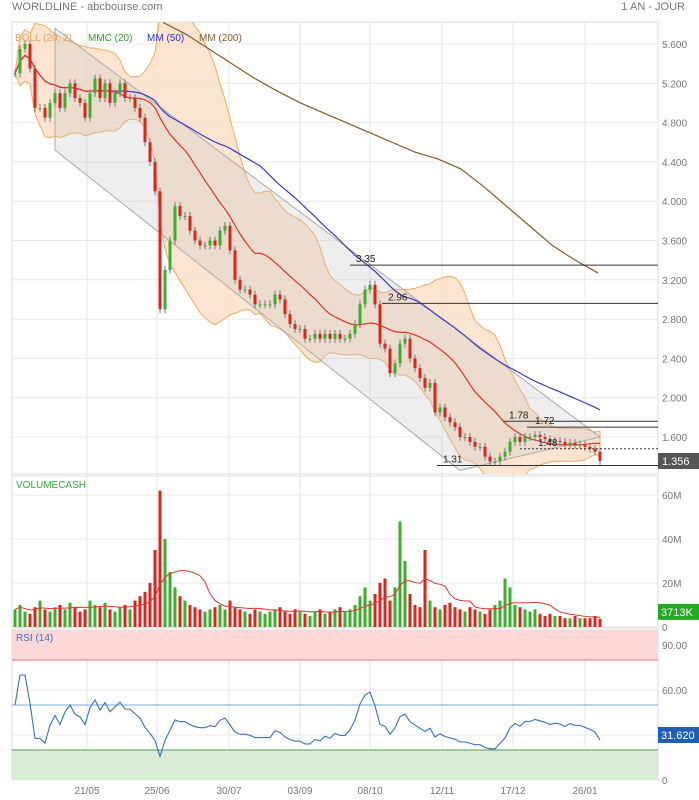 The width and height of the screenshot is (699, 800). Describe the element at coordinates (299, 791) in the screenshot. I see `x-tick-label: 03/09` at that location.